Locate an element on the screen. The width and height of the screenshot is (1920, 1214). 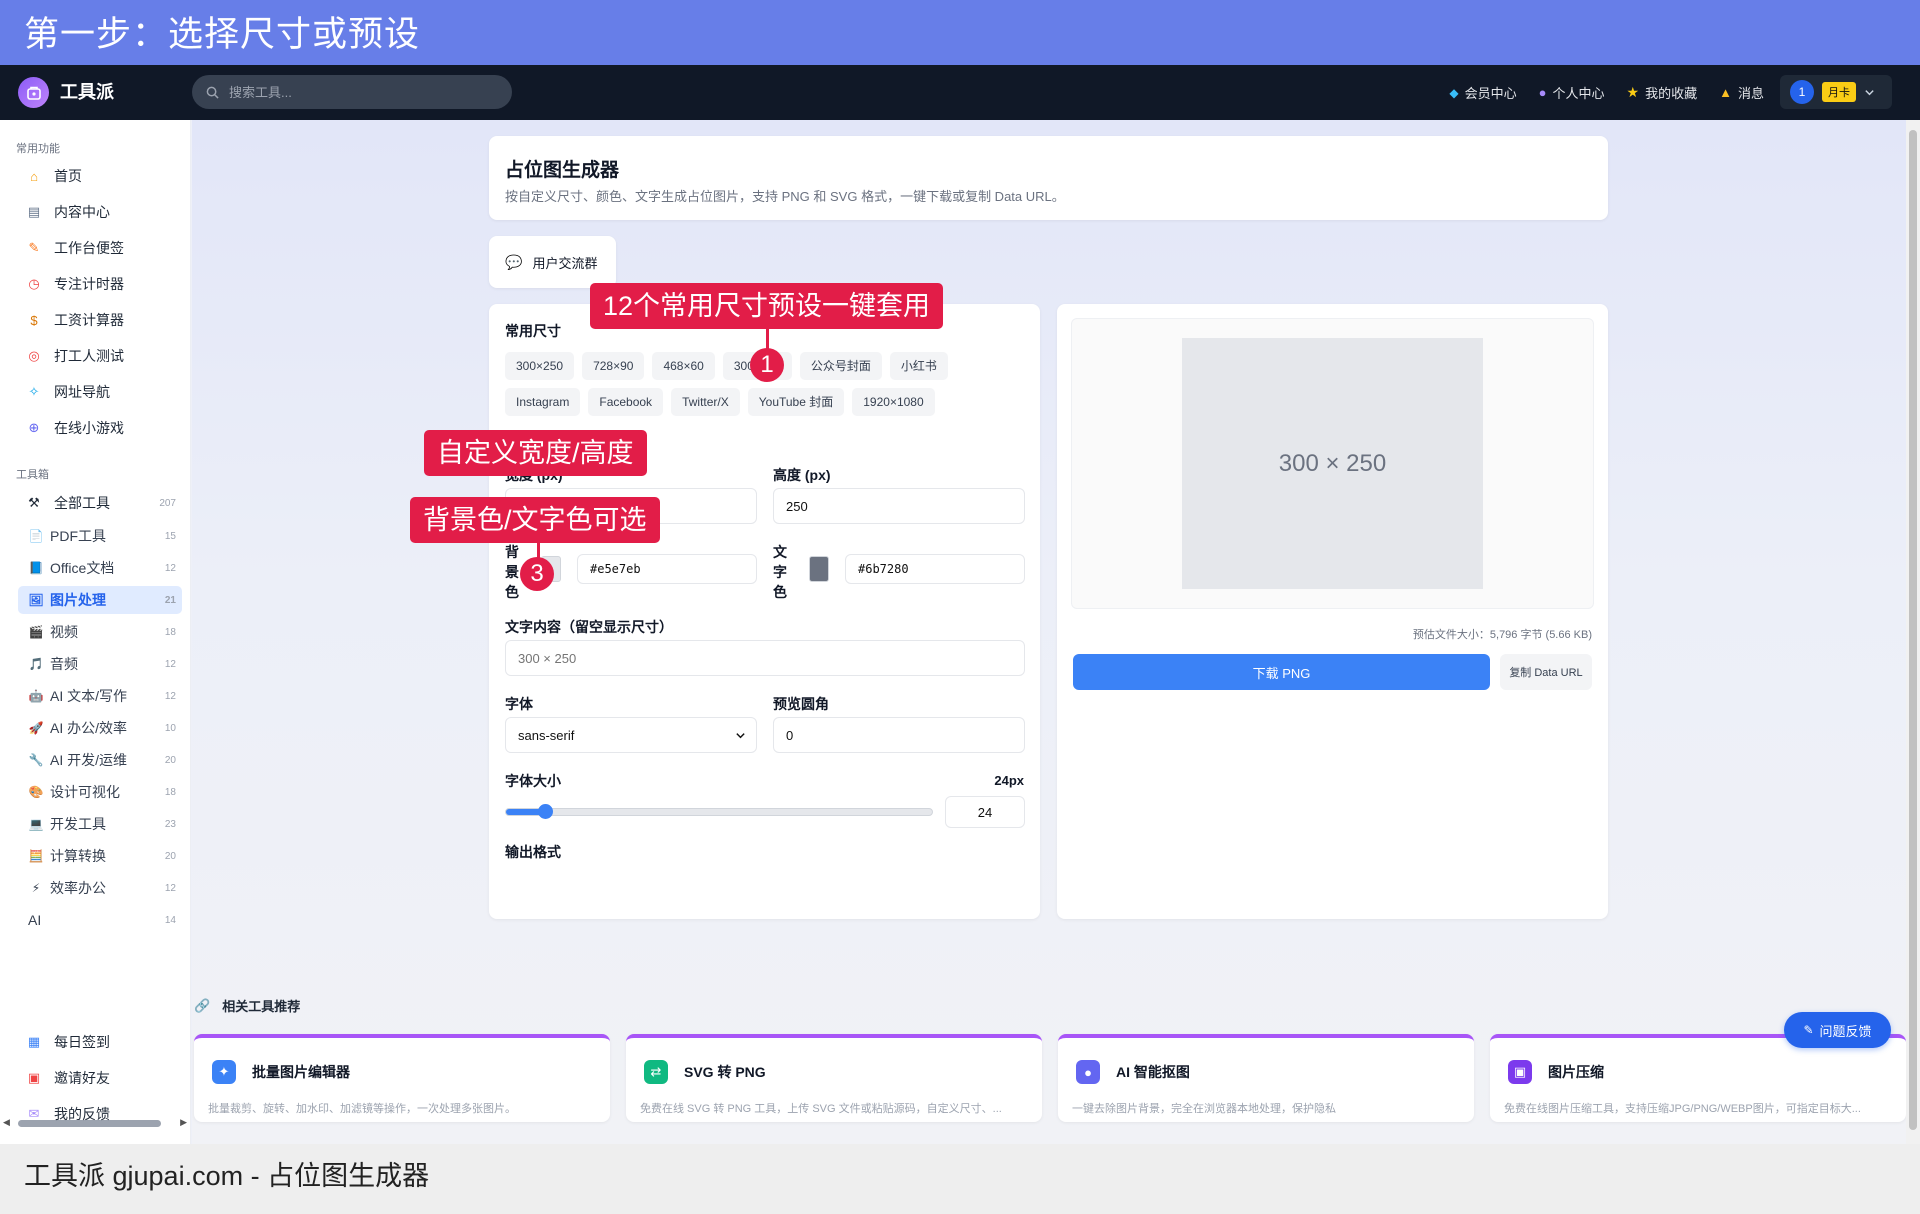
related-tool-description: 批量裁剪、旋转、加水印、加滤镜等操作，一次处理多张图片。 is located at coordinates (362, 1109).